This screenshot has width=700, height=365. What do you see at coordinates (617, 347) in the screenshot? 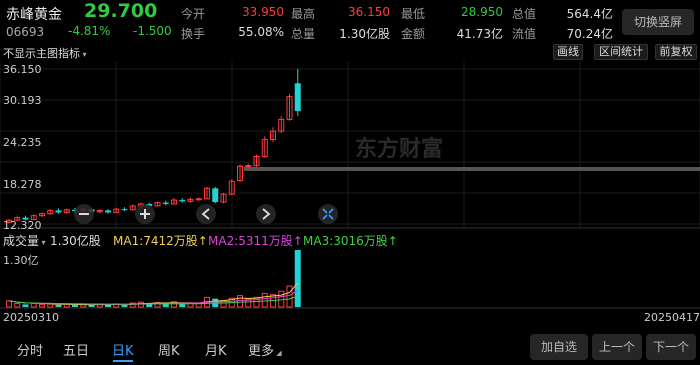
I see `previous-stock-button: 上一个` at bounding box center [617, 347].